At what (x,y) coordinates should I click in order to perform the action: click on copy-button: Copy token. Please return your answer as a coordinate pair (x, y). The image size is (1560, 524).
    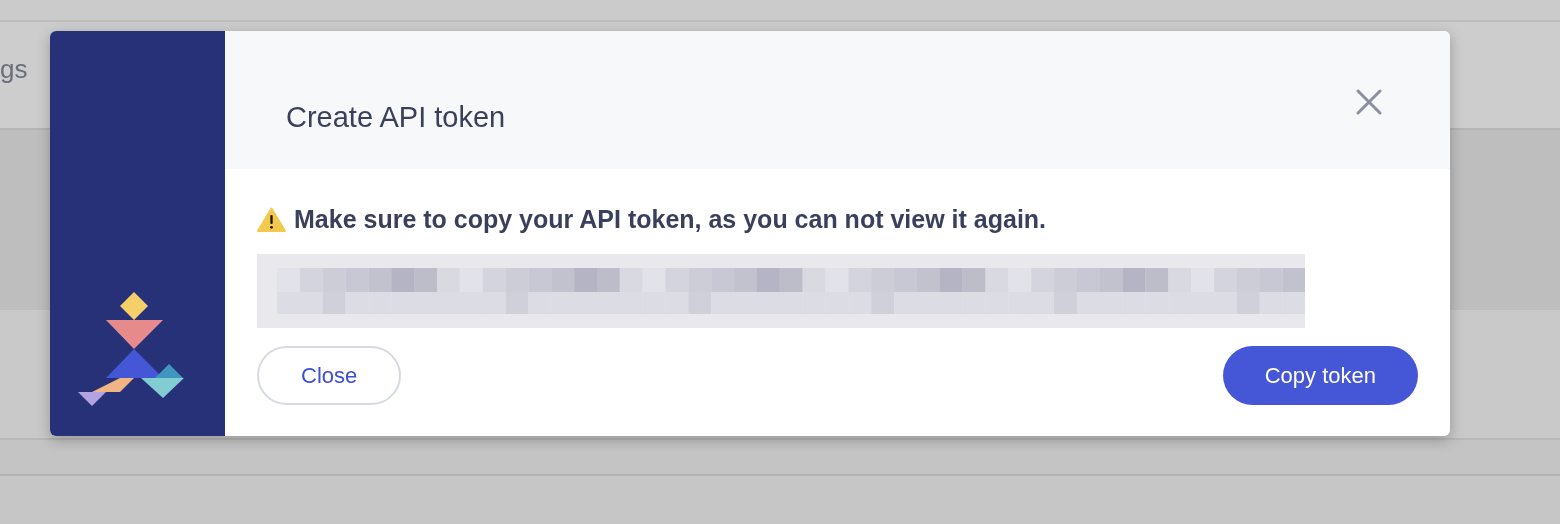
    Looking at the image, I should click on (1320, 375).